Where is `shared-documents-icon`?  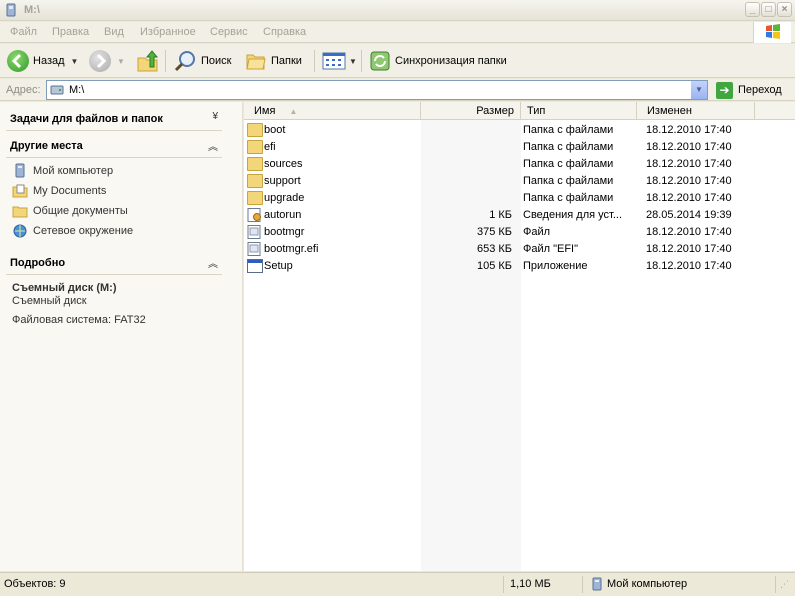
shared-documents-icon is located at coordinates (20, 212).